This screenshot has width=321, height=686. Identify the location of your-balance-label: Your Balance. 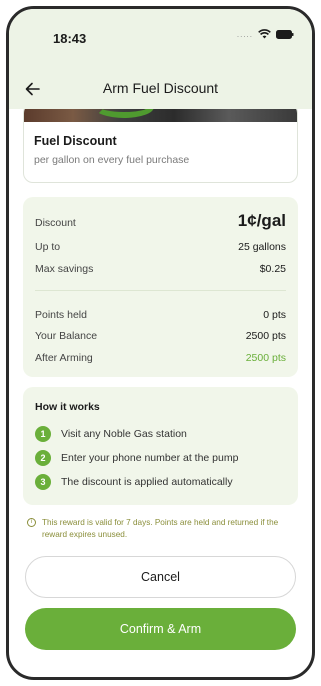
(66, 336).